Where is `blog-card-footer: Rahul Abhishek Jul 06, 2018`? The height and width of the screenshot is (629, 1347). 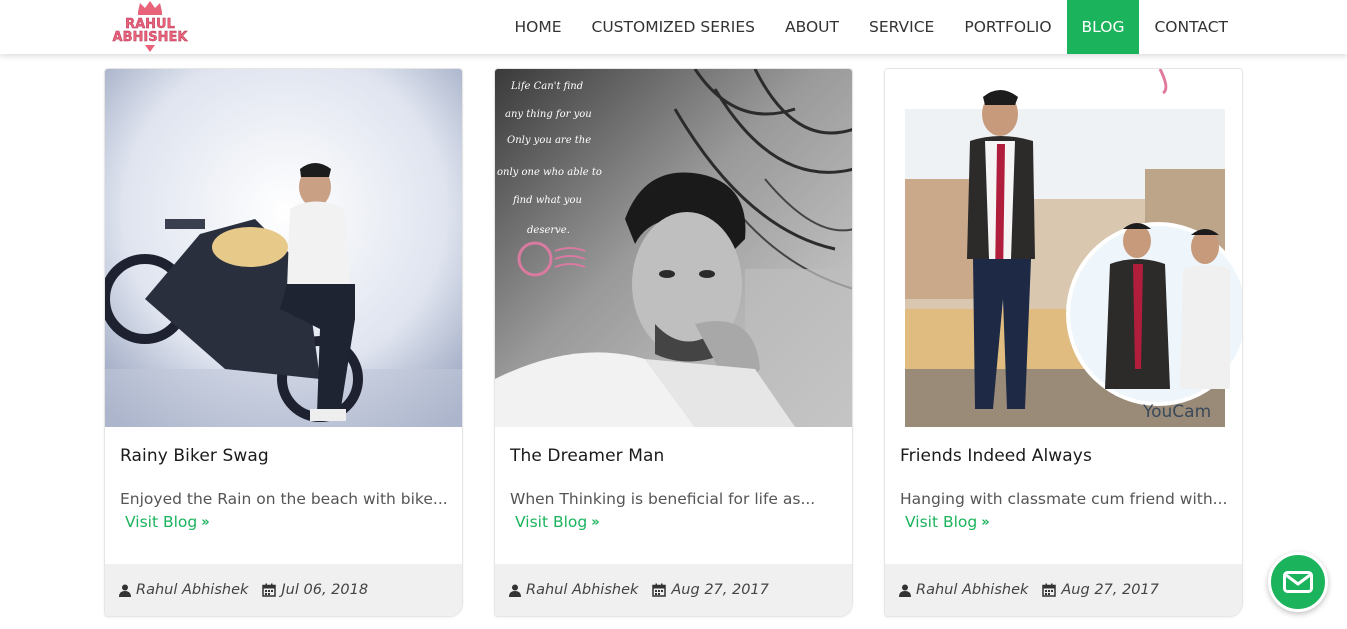
blog-card-footer: Rahul Abhishek Jul 06, 2018 is located at coordinates (283, 590).